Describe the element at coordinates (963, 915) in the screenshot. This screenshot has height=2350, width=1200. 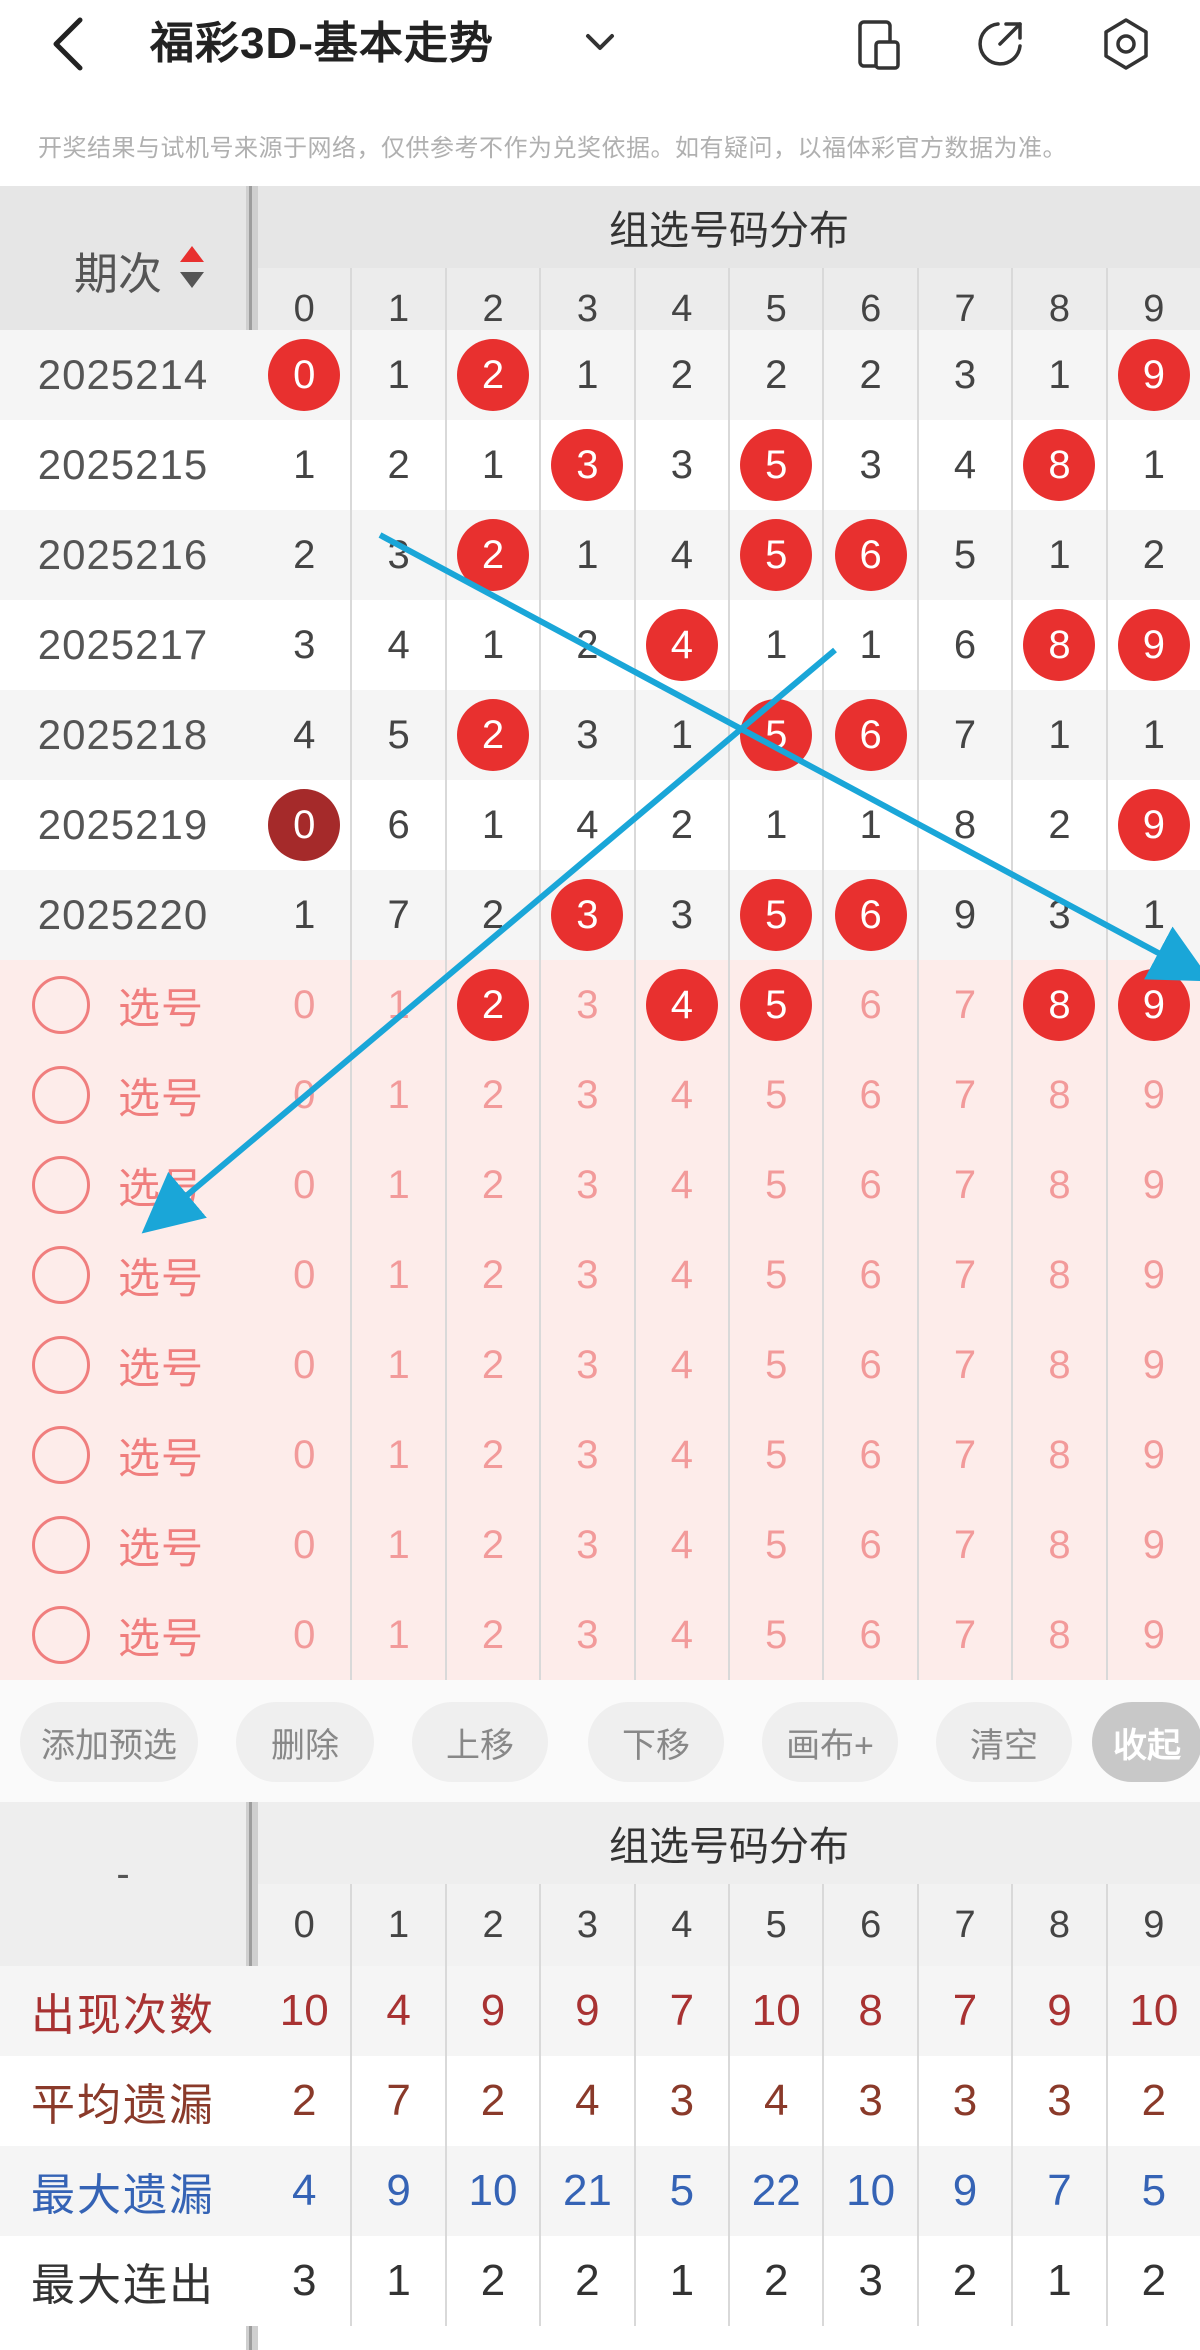
I see `digit-cell: 9` at that location.